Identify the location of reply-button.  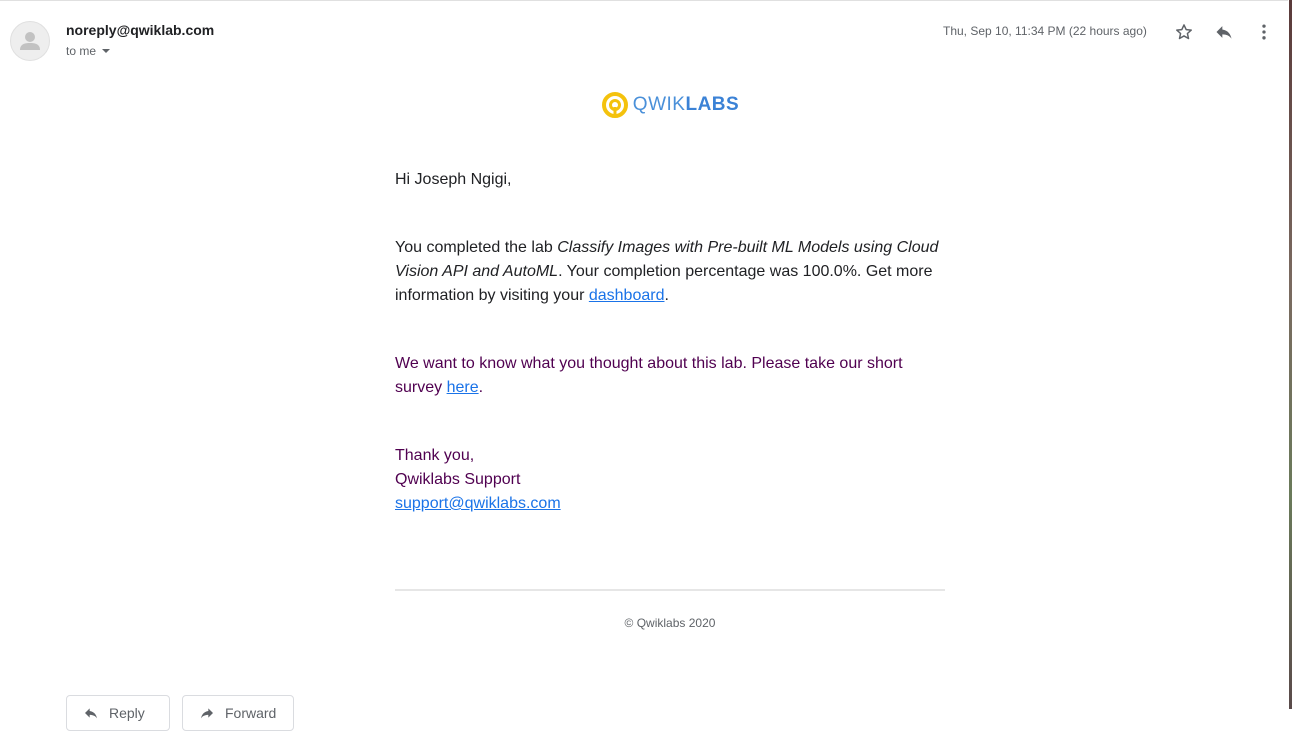
(1224, 32).